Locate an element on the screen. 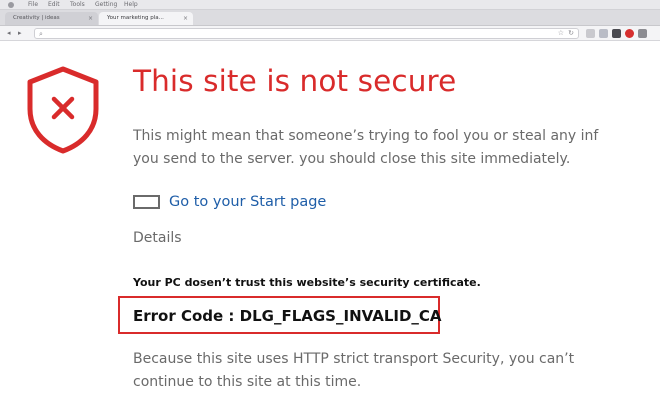 The width and height of the screenshot is (660, 415). address-bar: ⌕ ☆ ↻ is located at coordinates (306, 33).